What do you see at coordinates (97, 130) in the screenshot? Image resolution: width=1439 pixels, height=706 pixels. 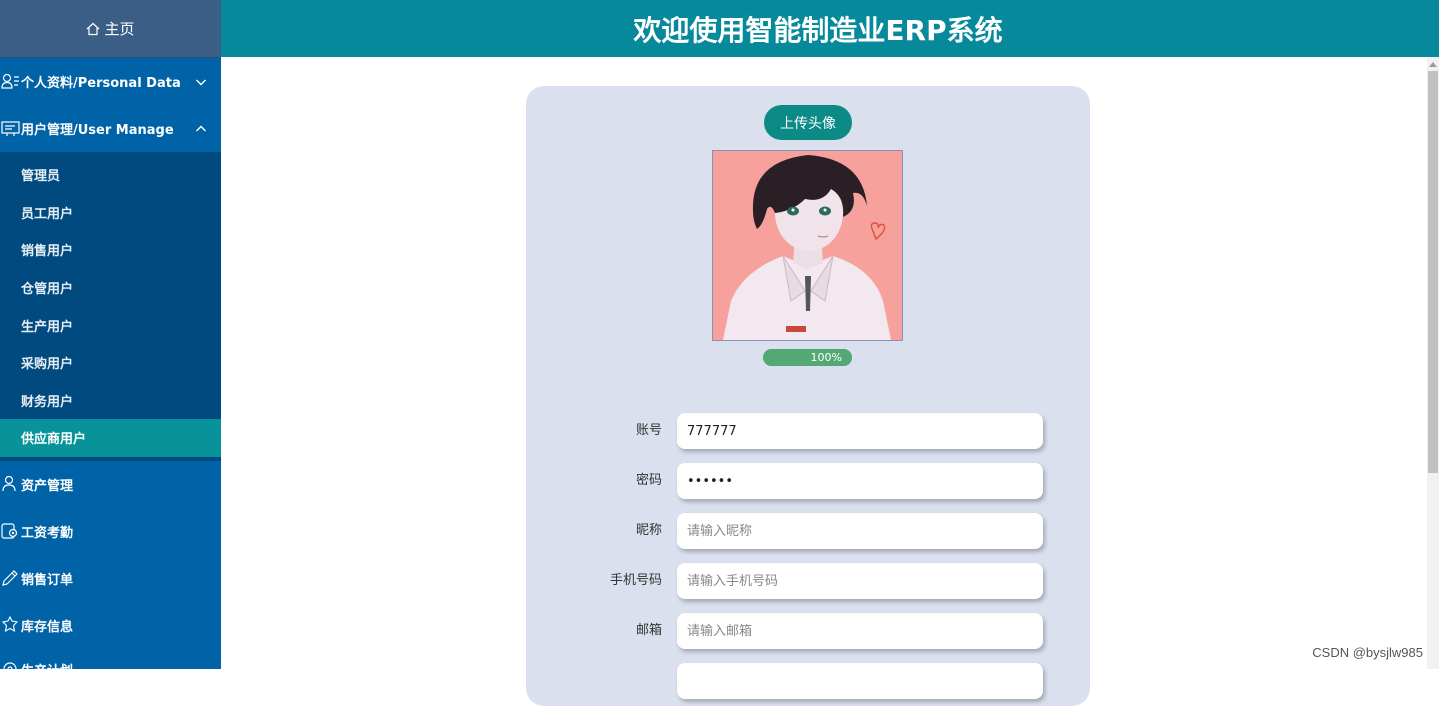 I see `menu-user-manage-label: 用户管理/User Manage` at bounding box center [97, 130].